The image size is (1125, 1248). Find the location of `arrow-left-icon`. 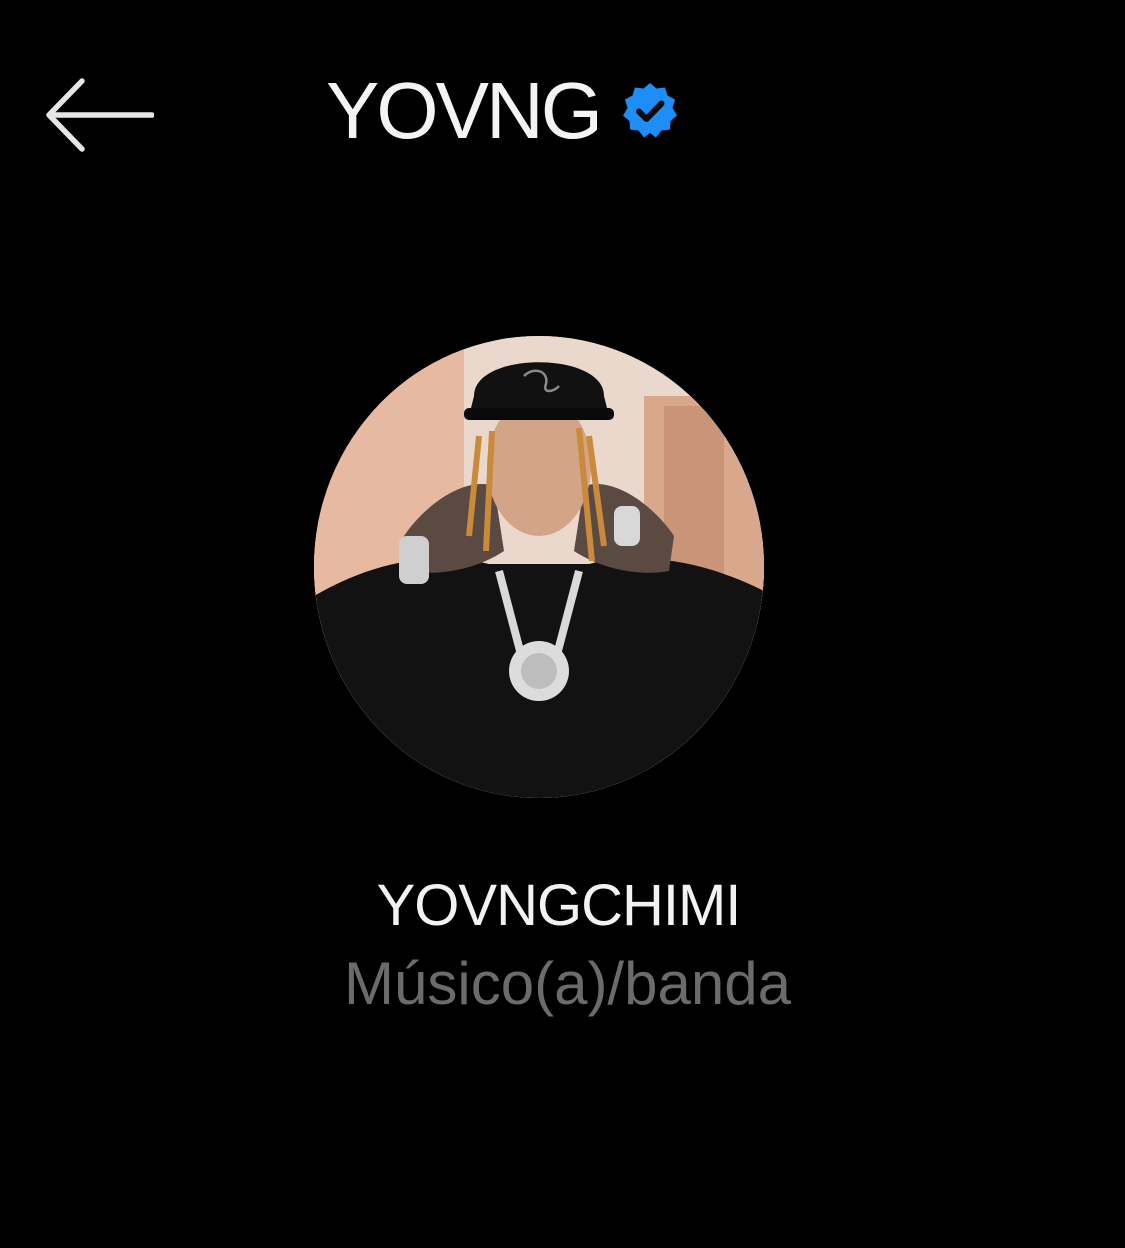

arrow-left-icon is located at coordinates (100, 115).